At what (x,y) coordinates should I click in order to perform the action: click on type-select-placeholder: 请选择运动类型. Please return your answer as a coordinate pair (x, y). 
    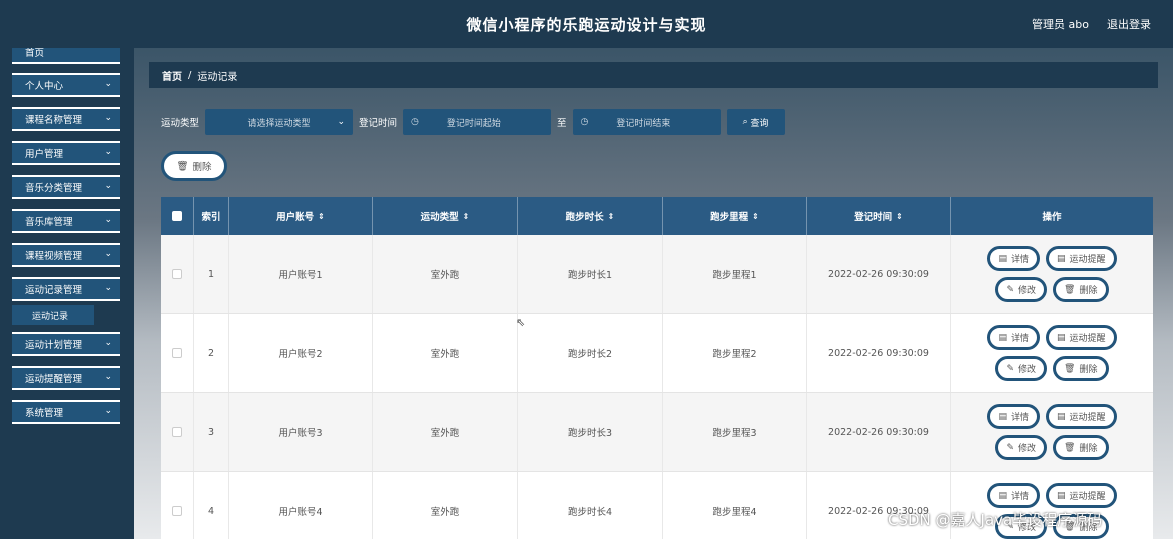
    Looking at the image, I should click on (279, 123).